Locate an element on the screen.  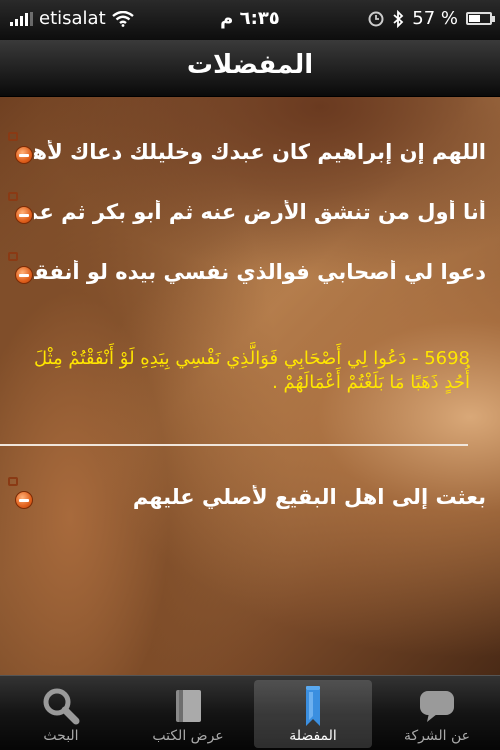
tab-bar: البحث عرض الكتب المفضلة عن الشركة is located at coordinates (250, 712).